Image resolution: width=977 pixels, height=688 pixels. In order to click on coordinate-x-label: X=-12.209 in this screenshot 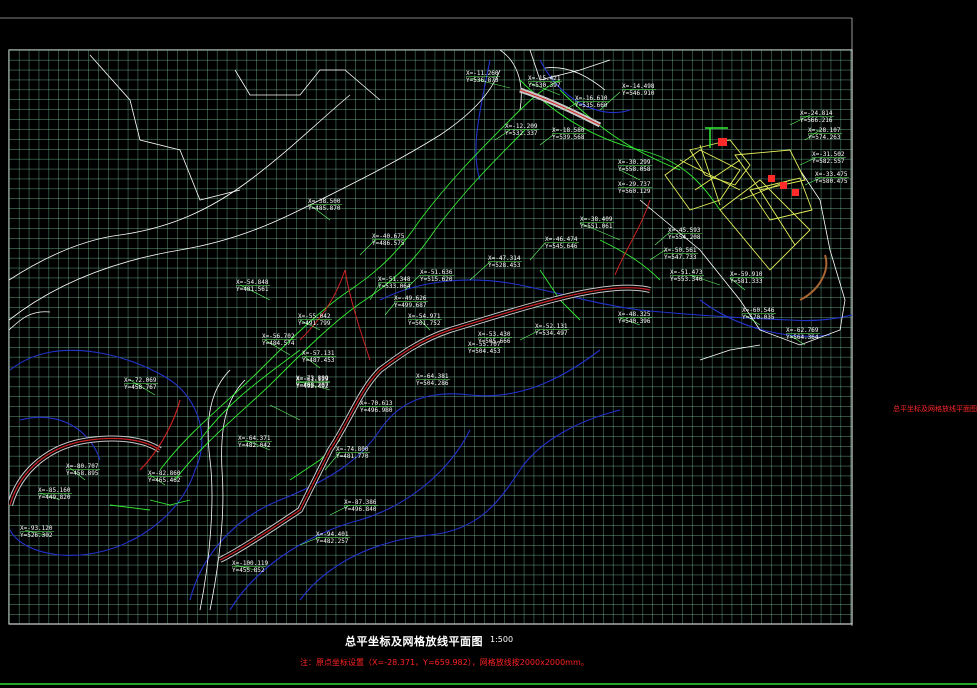, I will do `click(521, 126)`.